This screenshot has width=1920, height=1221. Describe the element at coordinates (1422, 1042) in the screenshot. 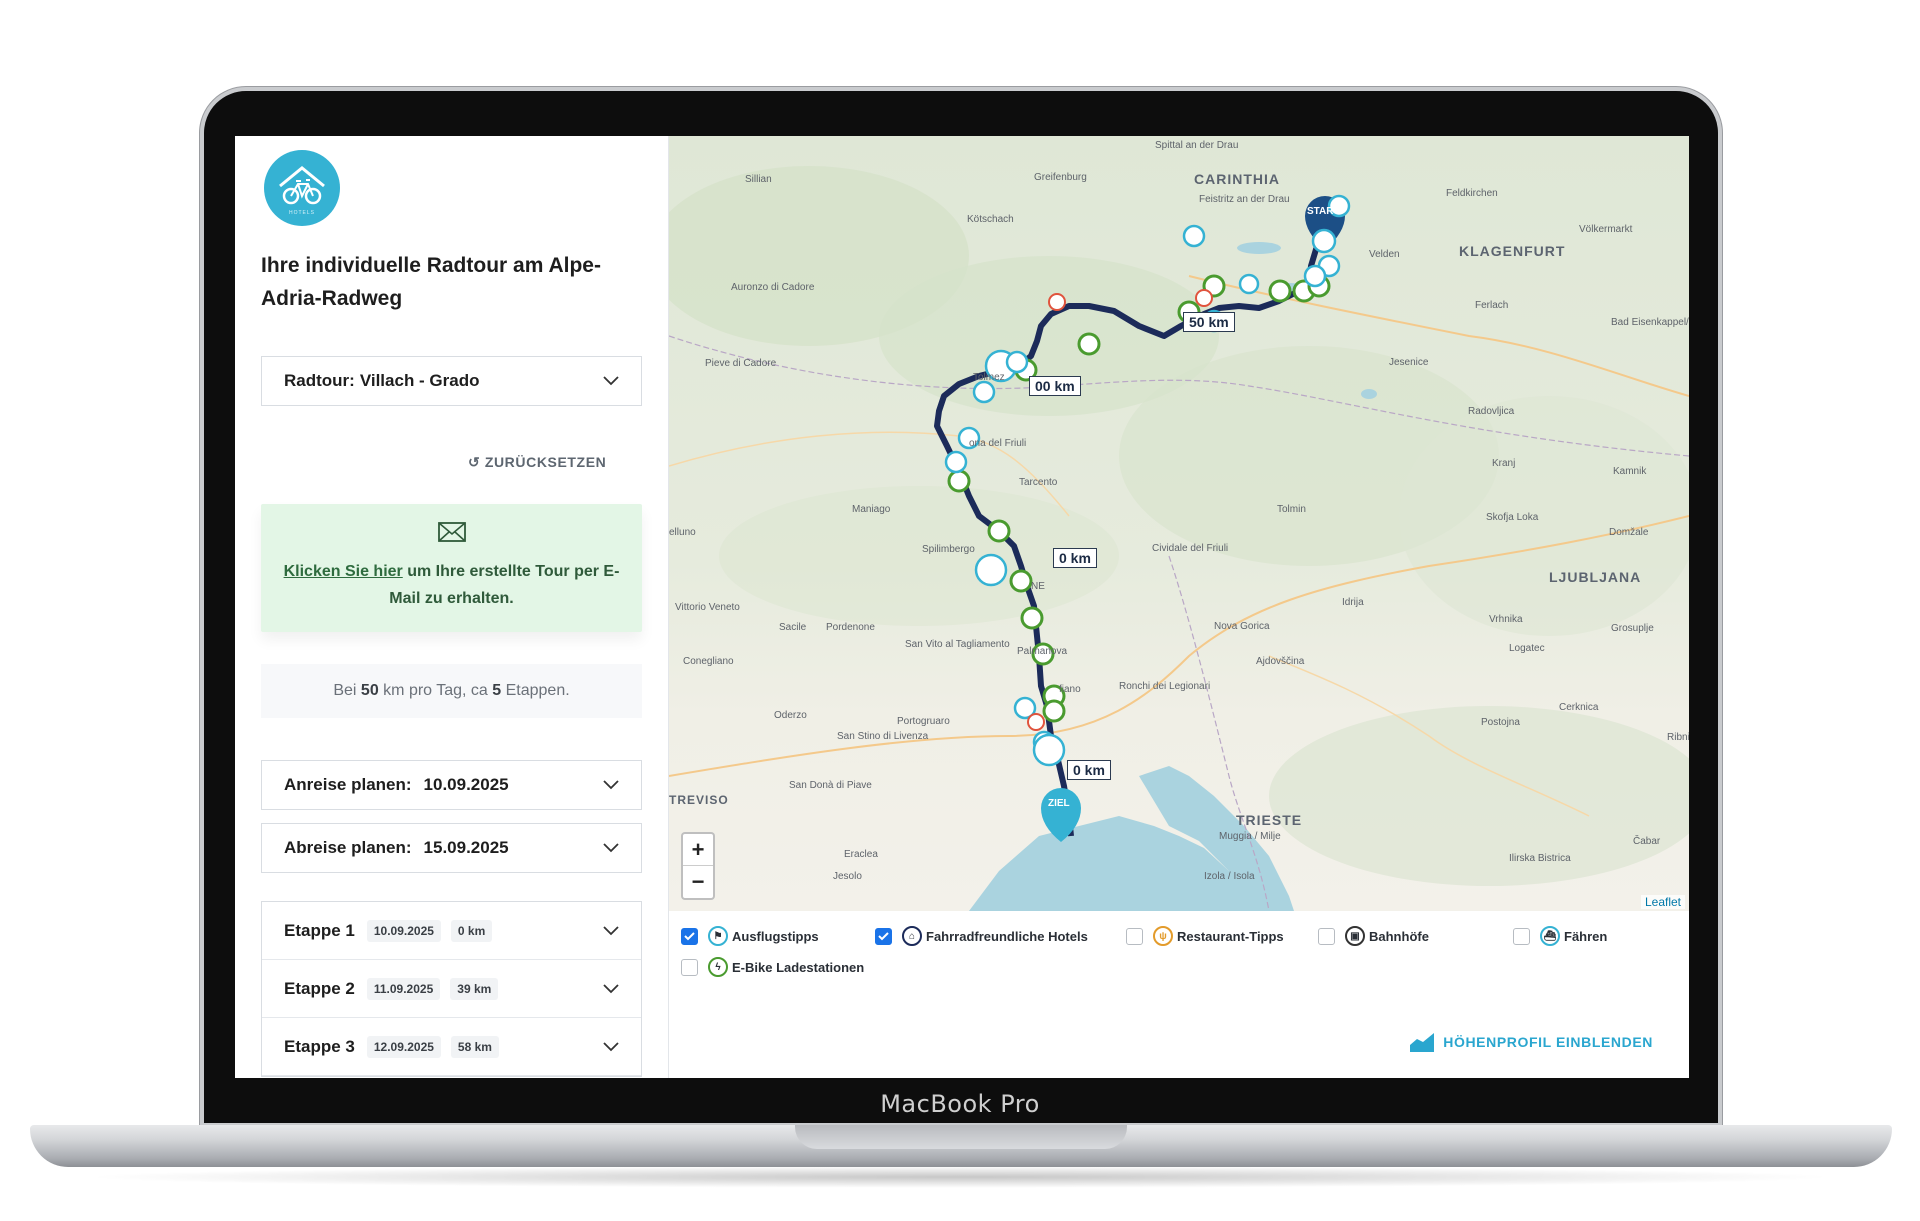

I see `elevation-icon` at that location.